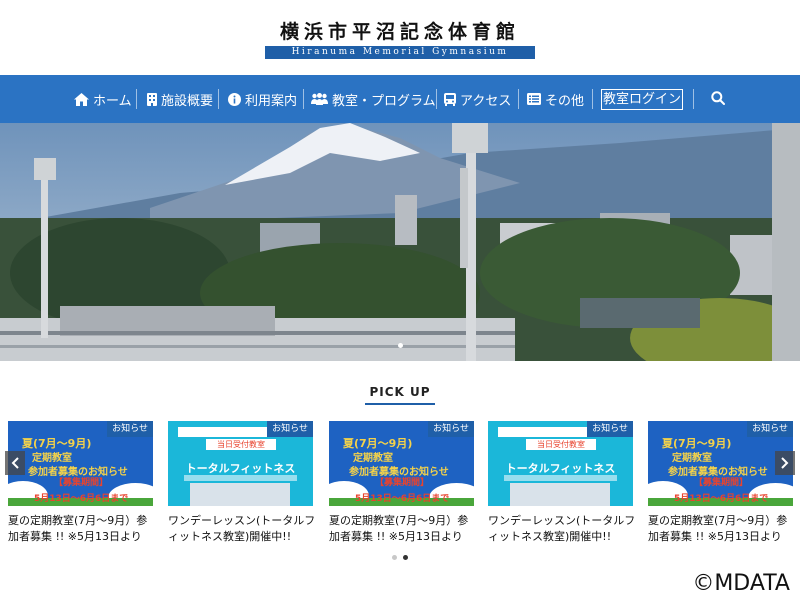 The height and width of the screenshot is (600, 800). Describe the element at coordinates (400, 52) in the screenshot. I see `site-title-en: Hiranuma Memorial Gymnasium` at that location.